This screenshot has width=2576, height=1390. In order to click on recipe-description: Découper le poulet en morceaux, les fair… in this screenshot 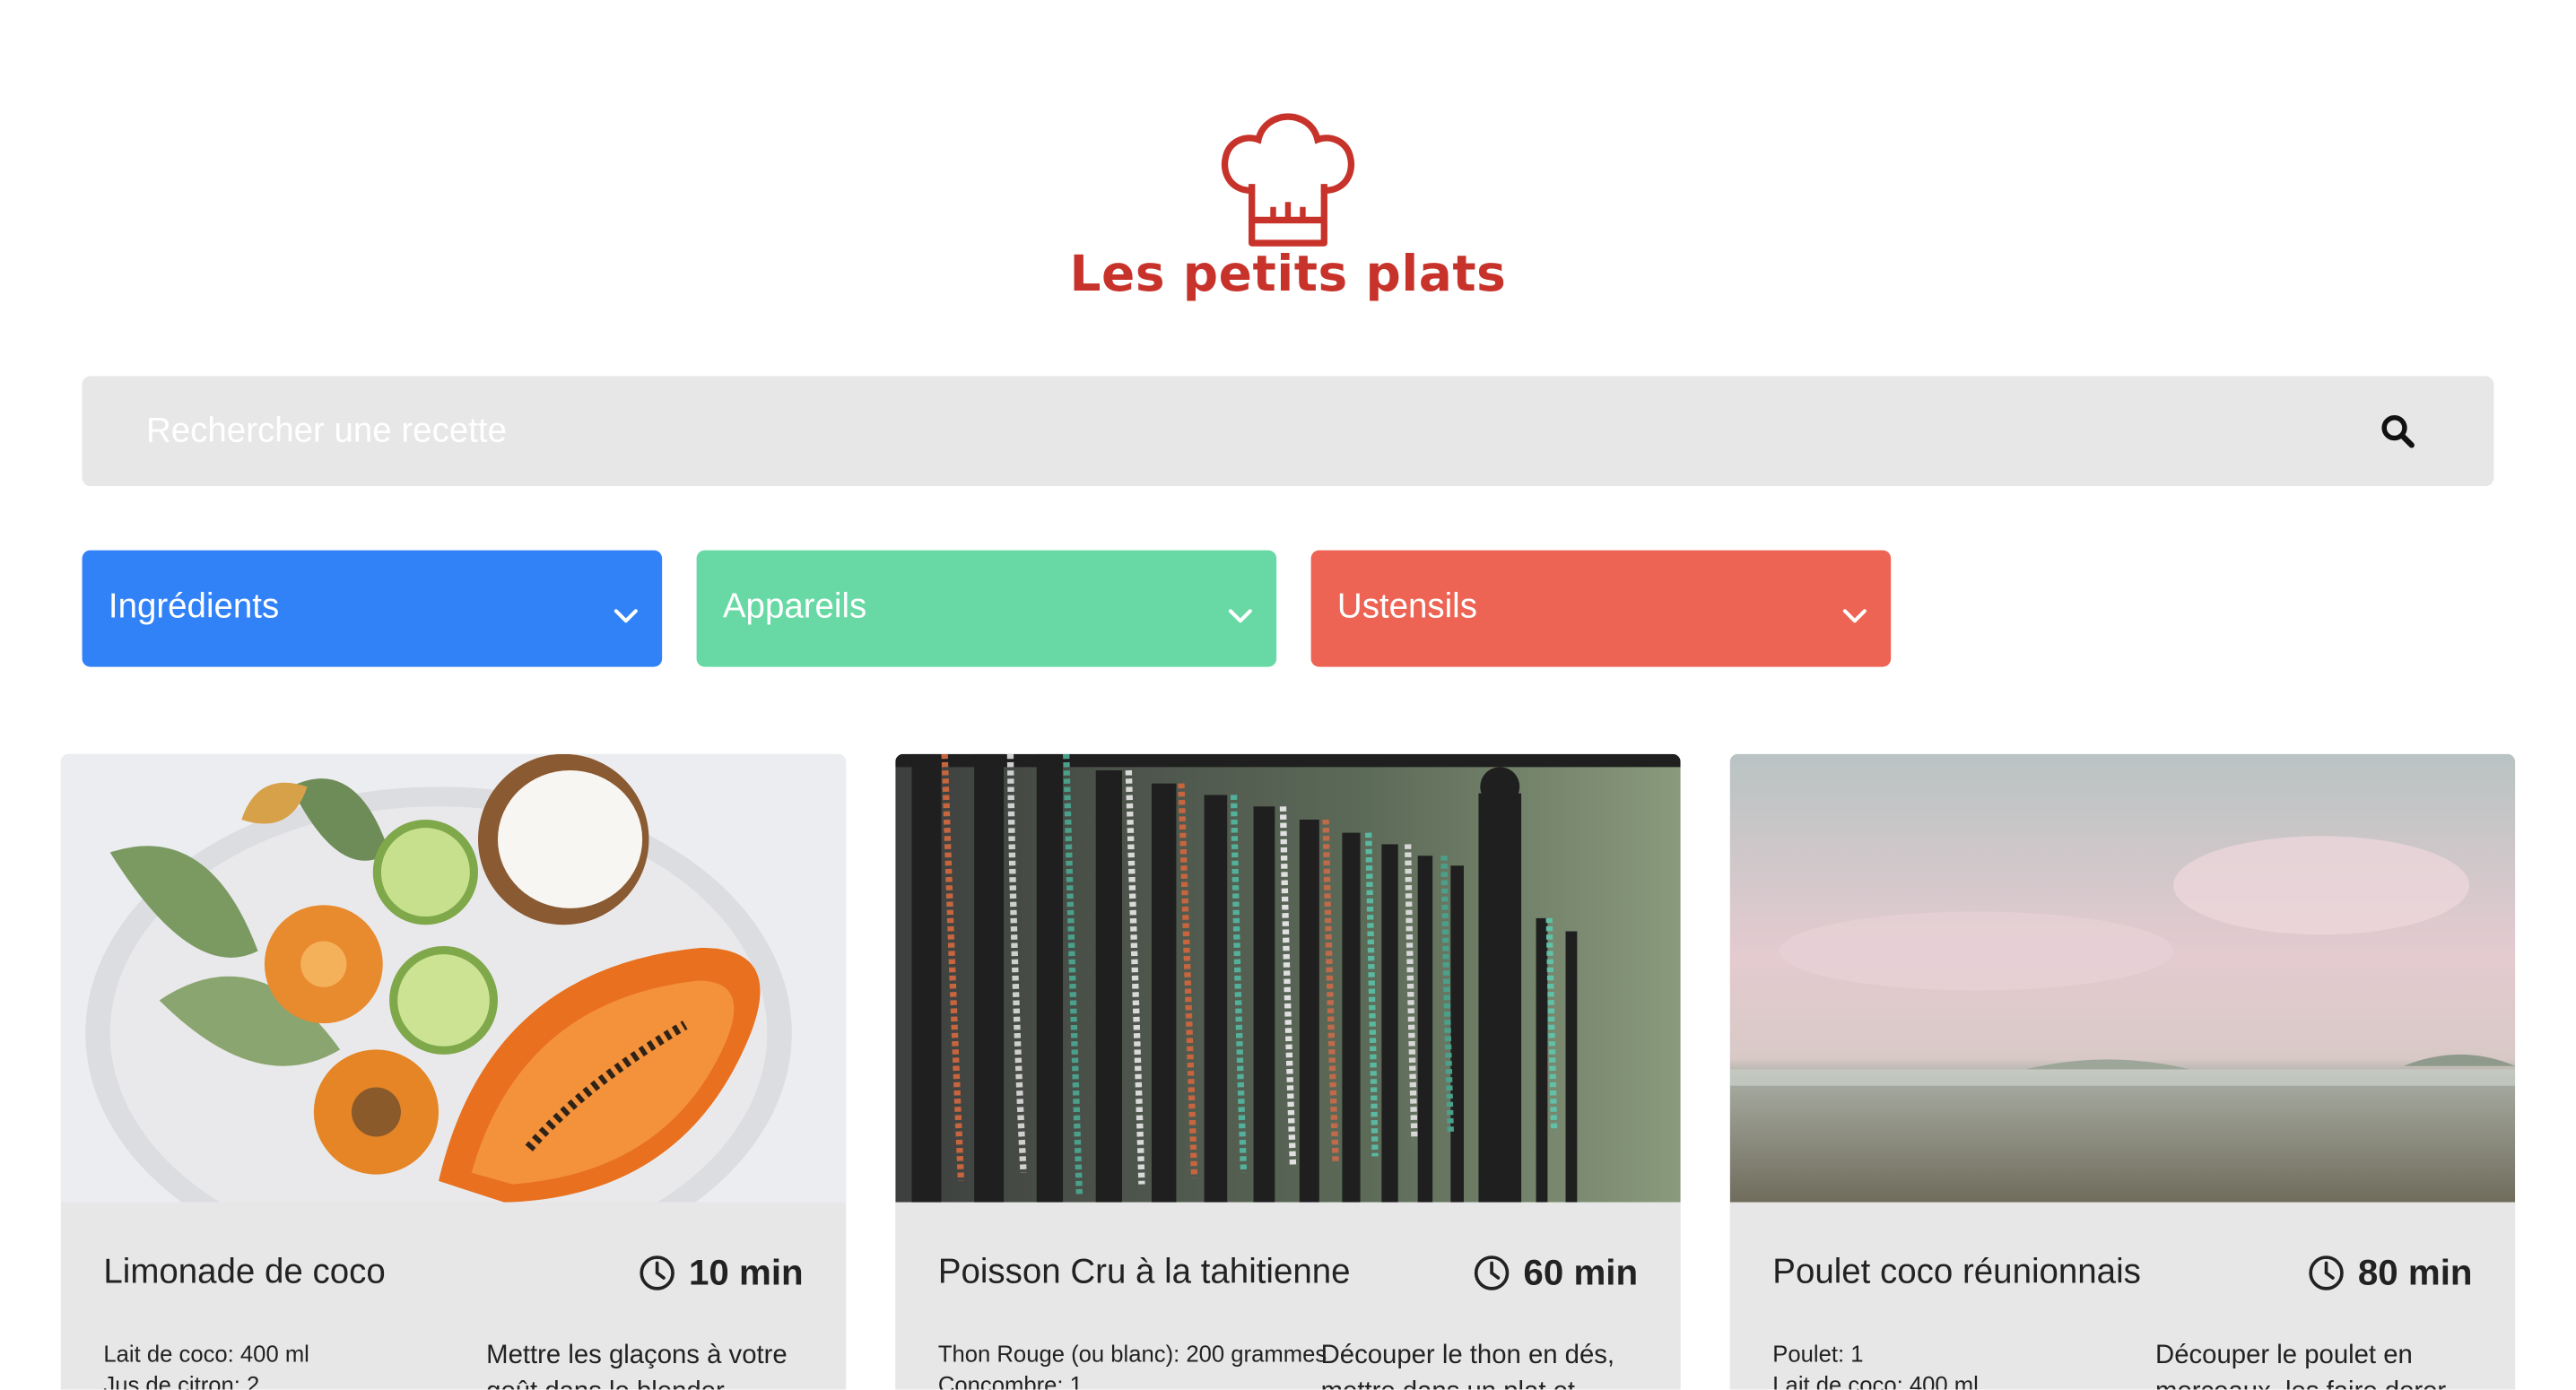, I will do `click(2300, 1365)`.